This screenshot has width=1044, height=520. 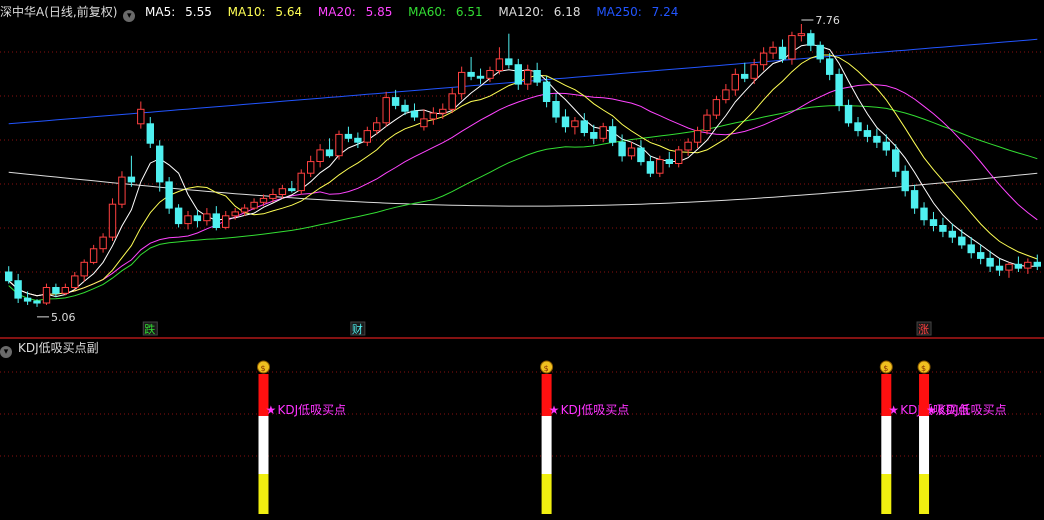 I want to click on signal-bar-white, so click(x=886, y=445).